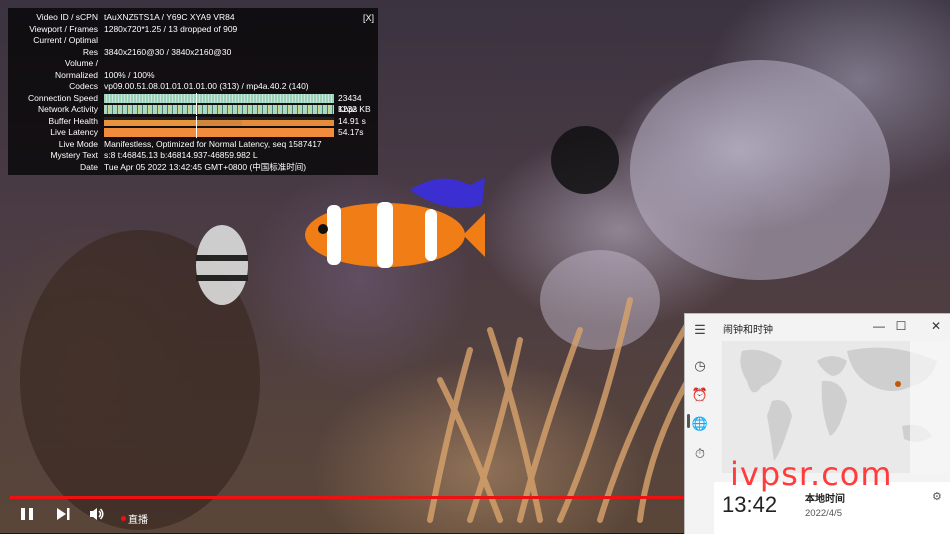 This screenshot has width=950, height=534. Describe the element at coordinates (193, 76) in the screenshot. I see `stats-row: Normalized 100% / 100%` at that location.